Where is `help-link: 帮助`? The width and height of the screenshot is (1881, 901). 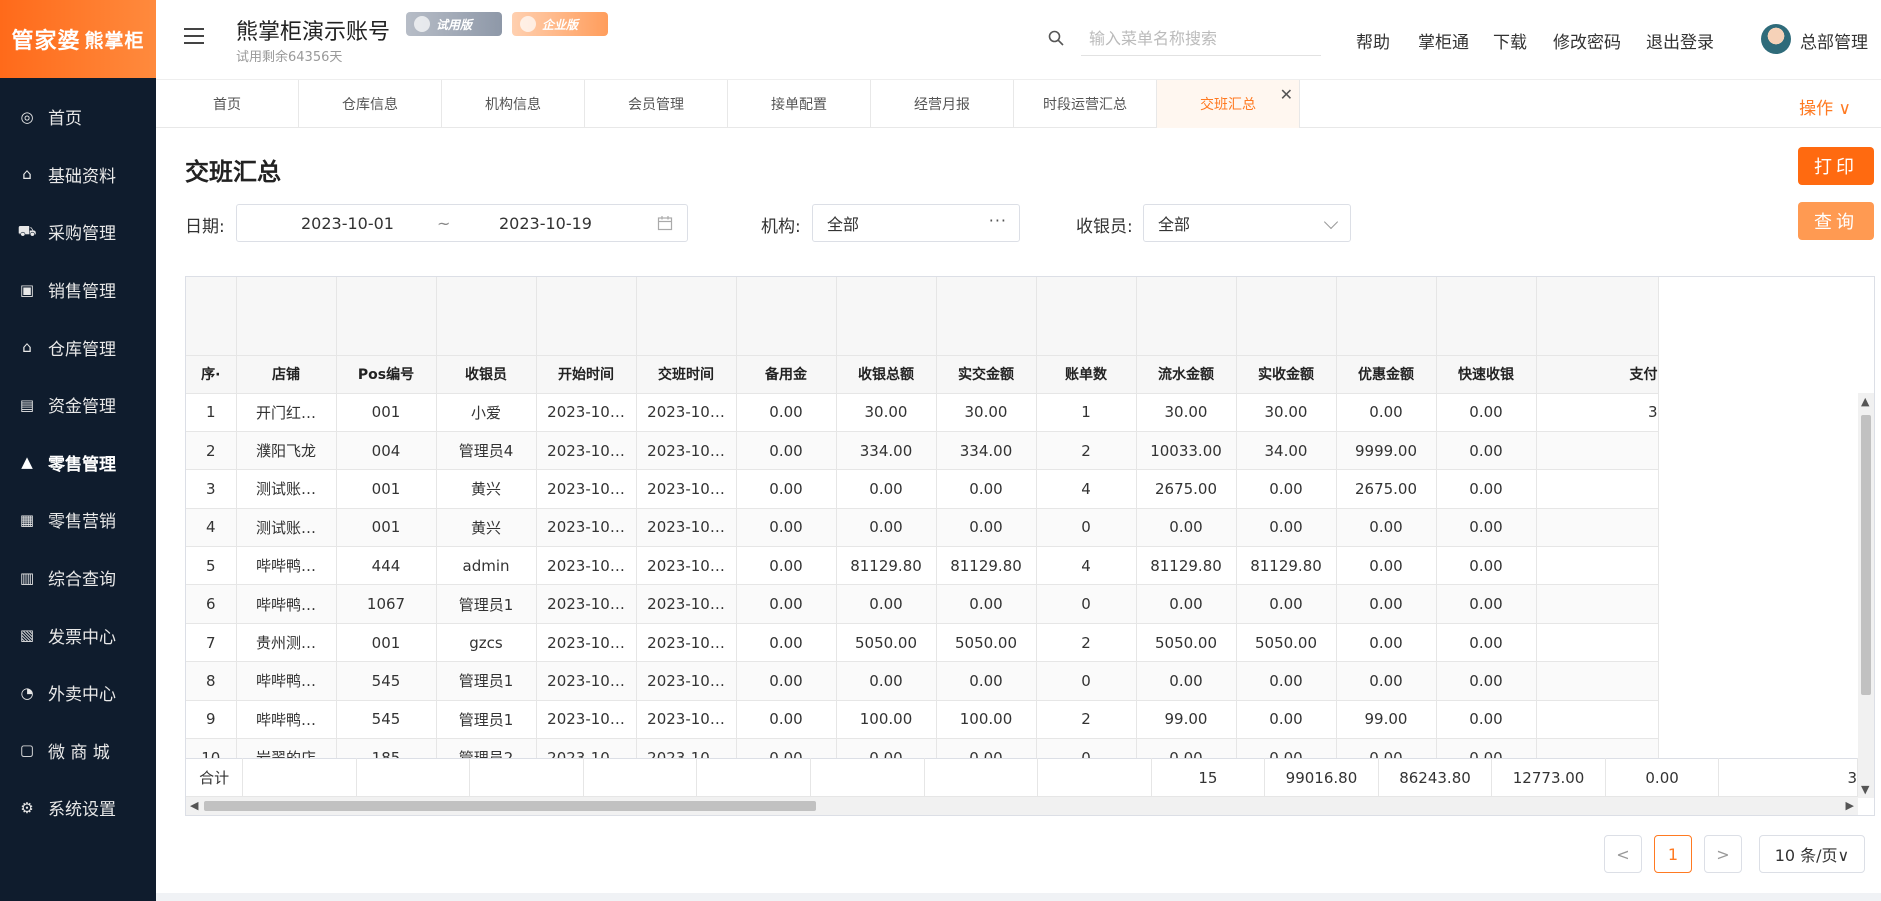
help-link: 帮助 is located at coordinates (1373, 40).